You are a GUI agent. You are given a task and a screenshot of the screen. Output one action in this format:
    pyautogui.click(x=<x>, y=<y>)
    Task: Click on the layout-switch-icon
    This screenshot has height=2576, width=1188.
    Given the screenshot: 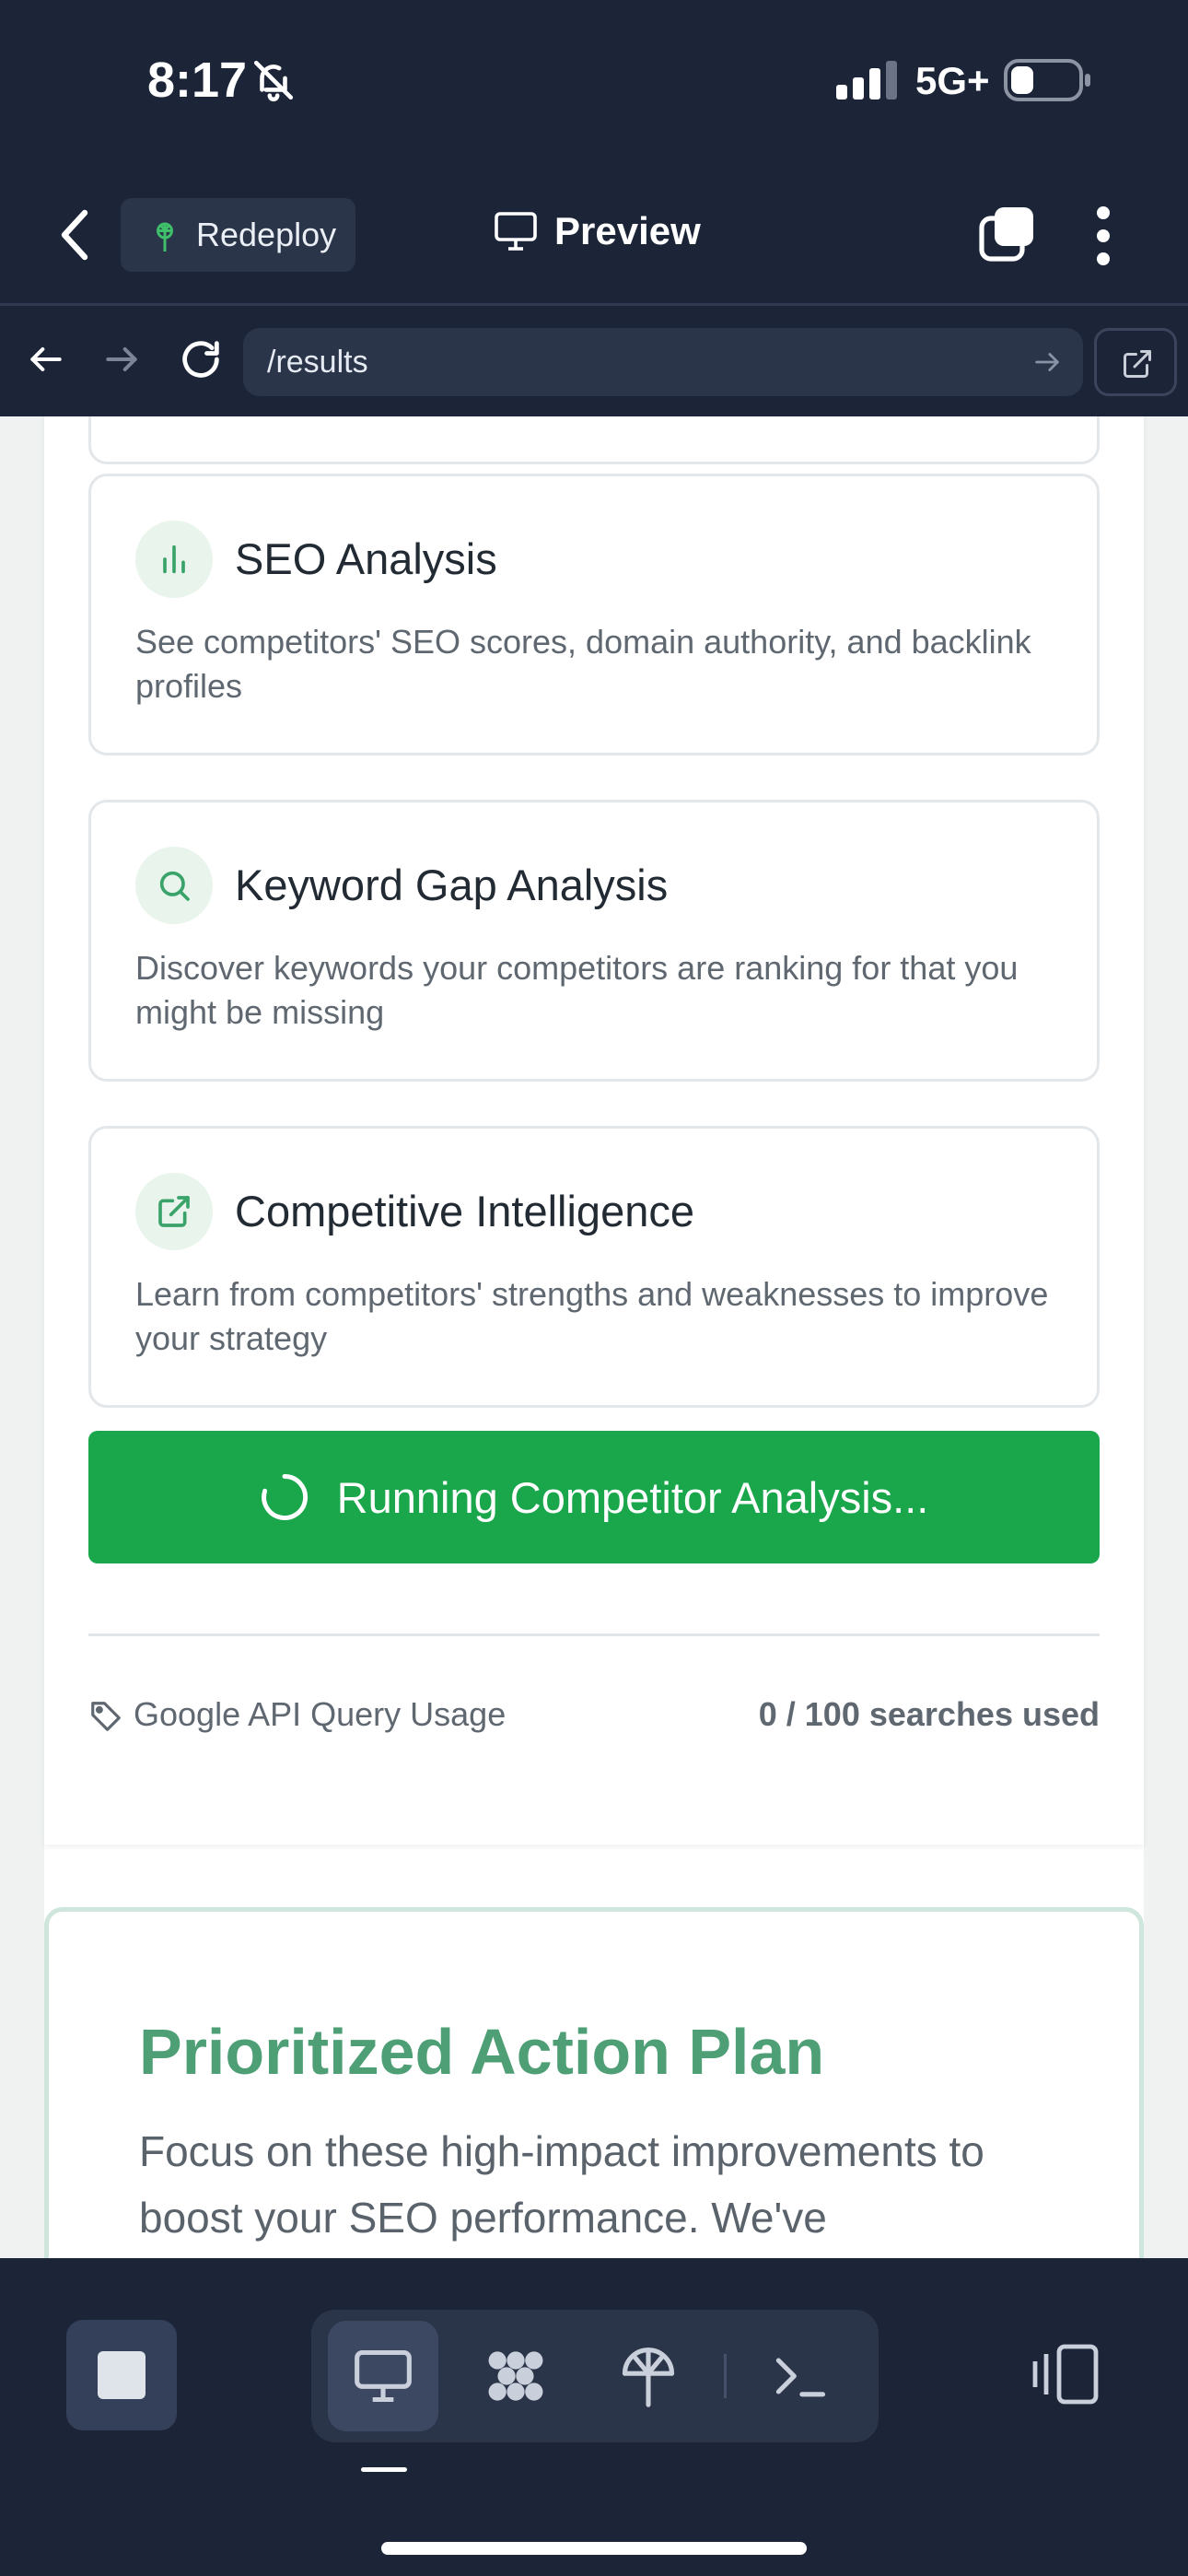 What is the action you would take?
    pyautogui.click(x=1065, y=2374)
    